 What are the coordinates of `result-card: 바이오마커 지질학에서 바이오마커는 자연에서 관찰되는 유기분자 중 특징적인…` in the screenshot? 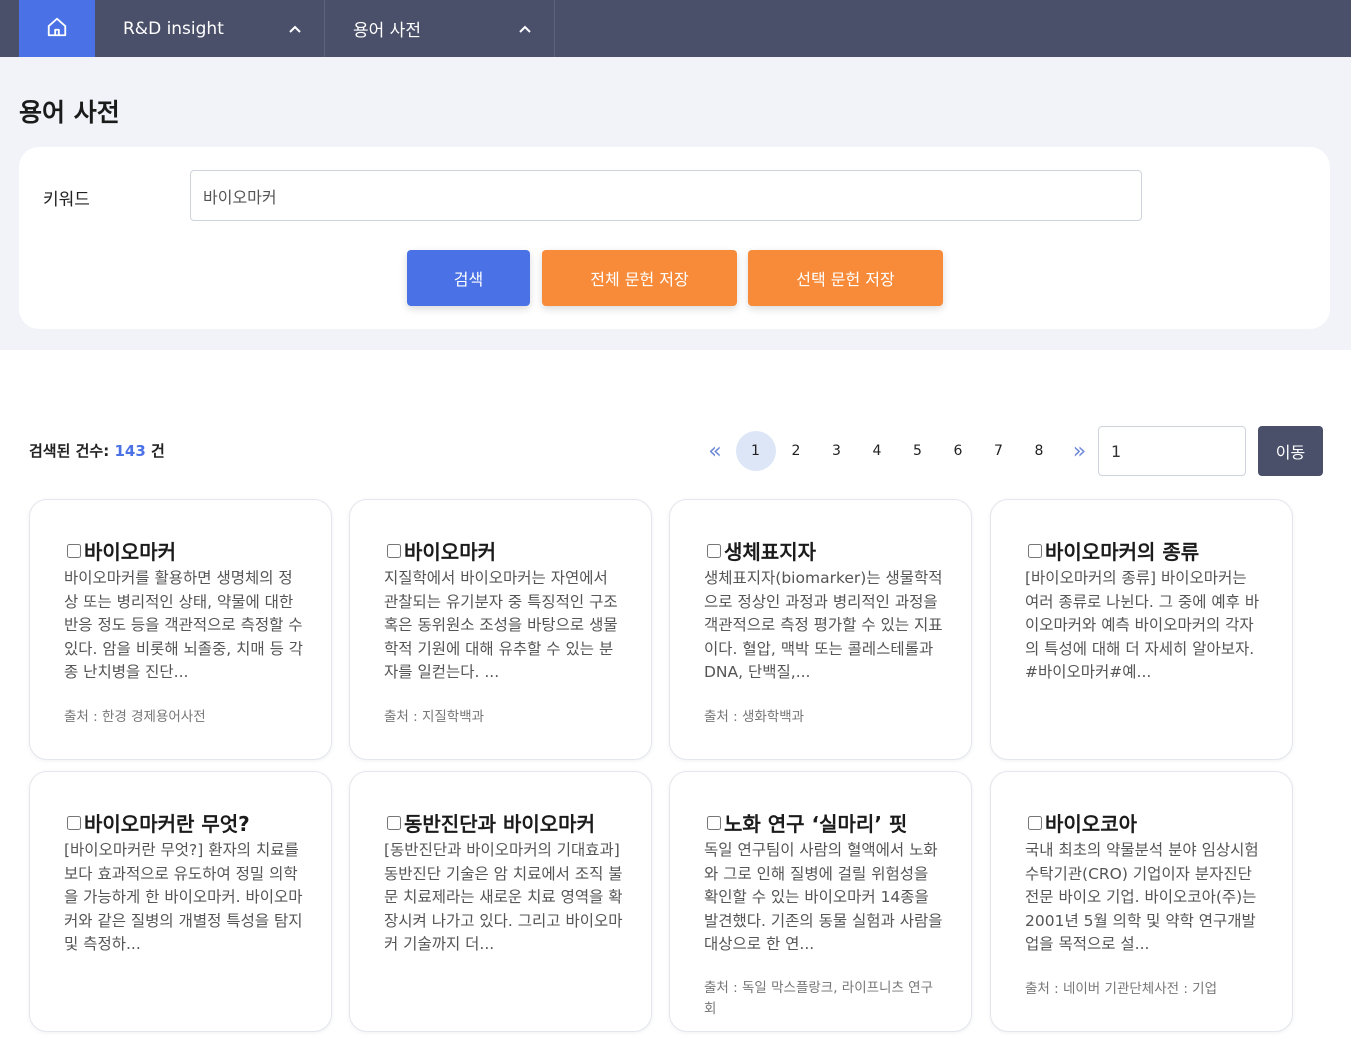 It's located at (500, 629).